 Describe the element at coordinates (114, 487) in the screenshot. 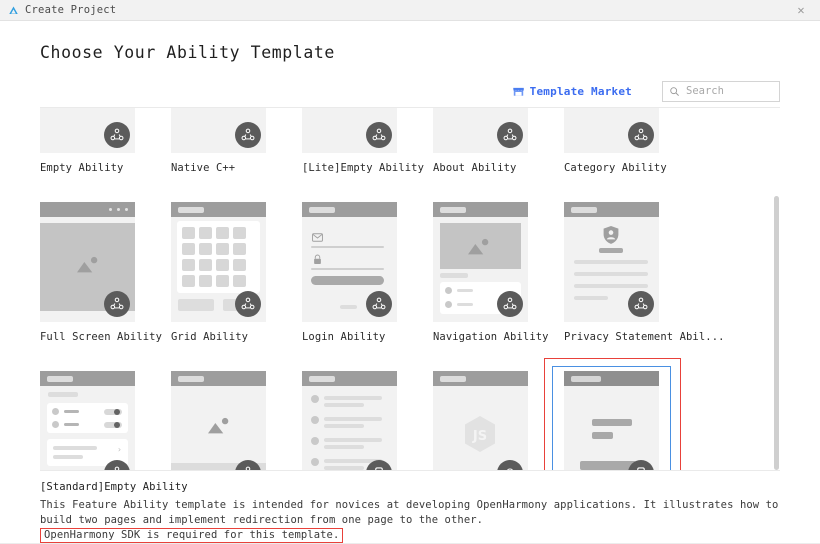

I see `description-title: [Standard]Empty Ability` at that location.